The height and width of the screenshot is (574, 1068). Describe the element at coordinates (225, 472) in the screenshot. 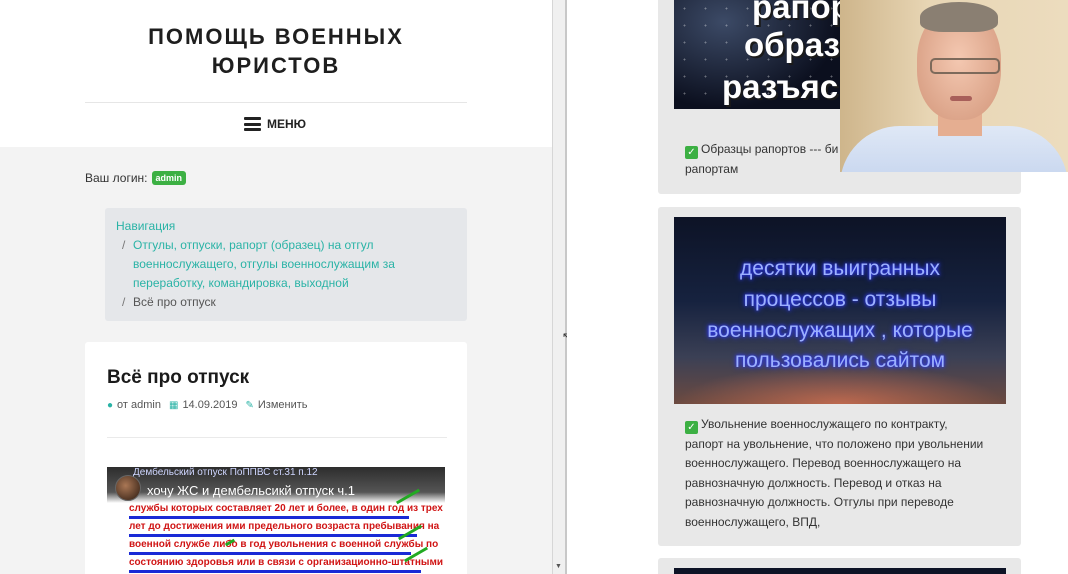

I see `video-small-caption: Дембельский отпуск ПоППВС ст.31 п.12` at that location.